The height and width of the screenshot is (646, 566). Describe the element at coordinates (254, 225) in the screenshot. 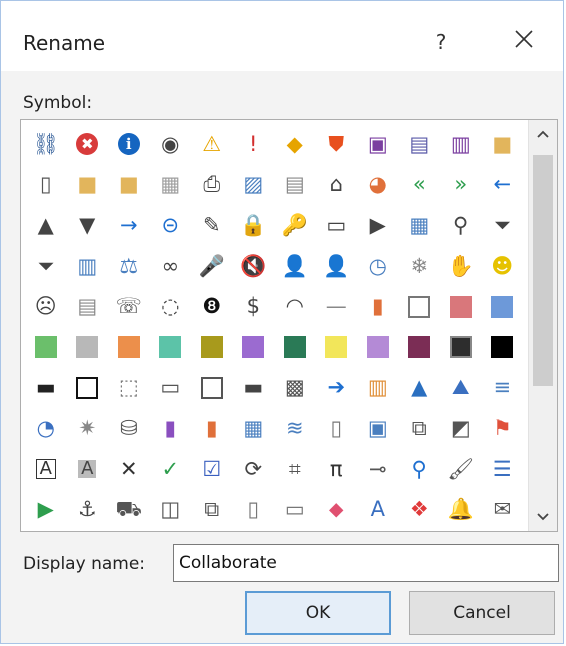

I see `symbol-cell: 🔒` at that location.